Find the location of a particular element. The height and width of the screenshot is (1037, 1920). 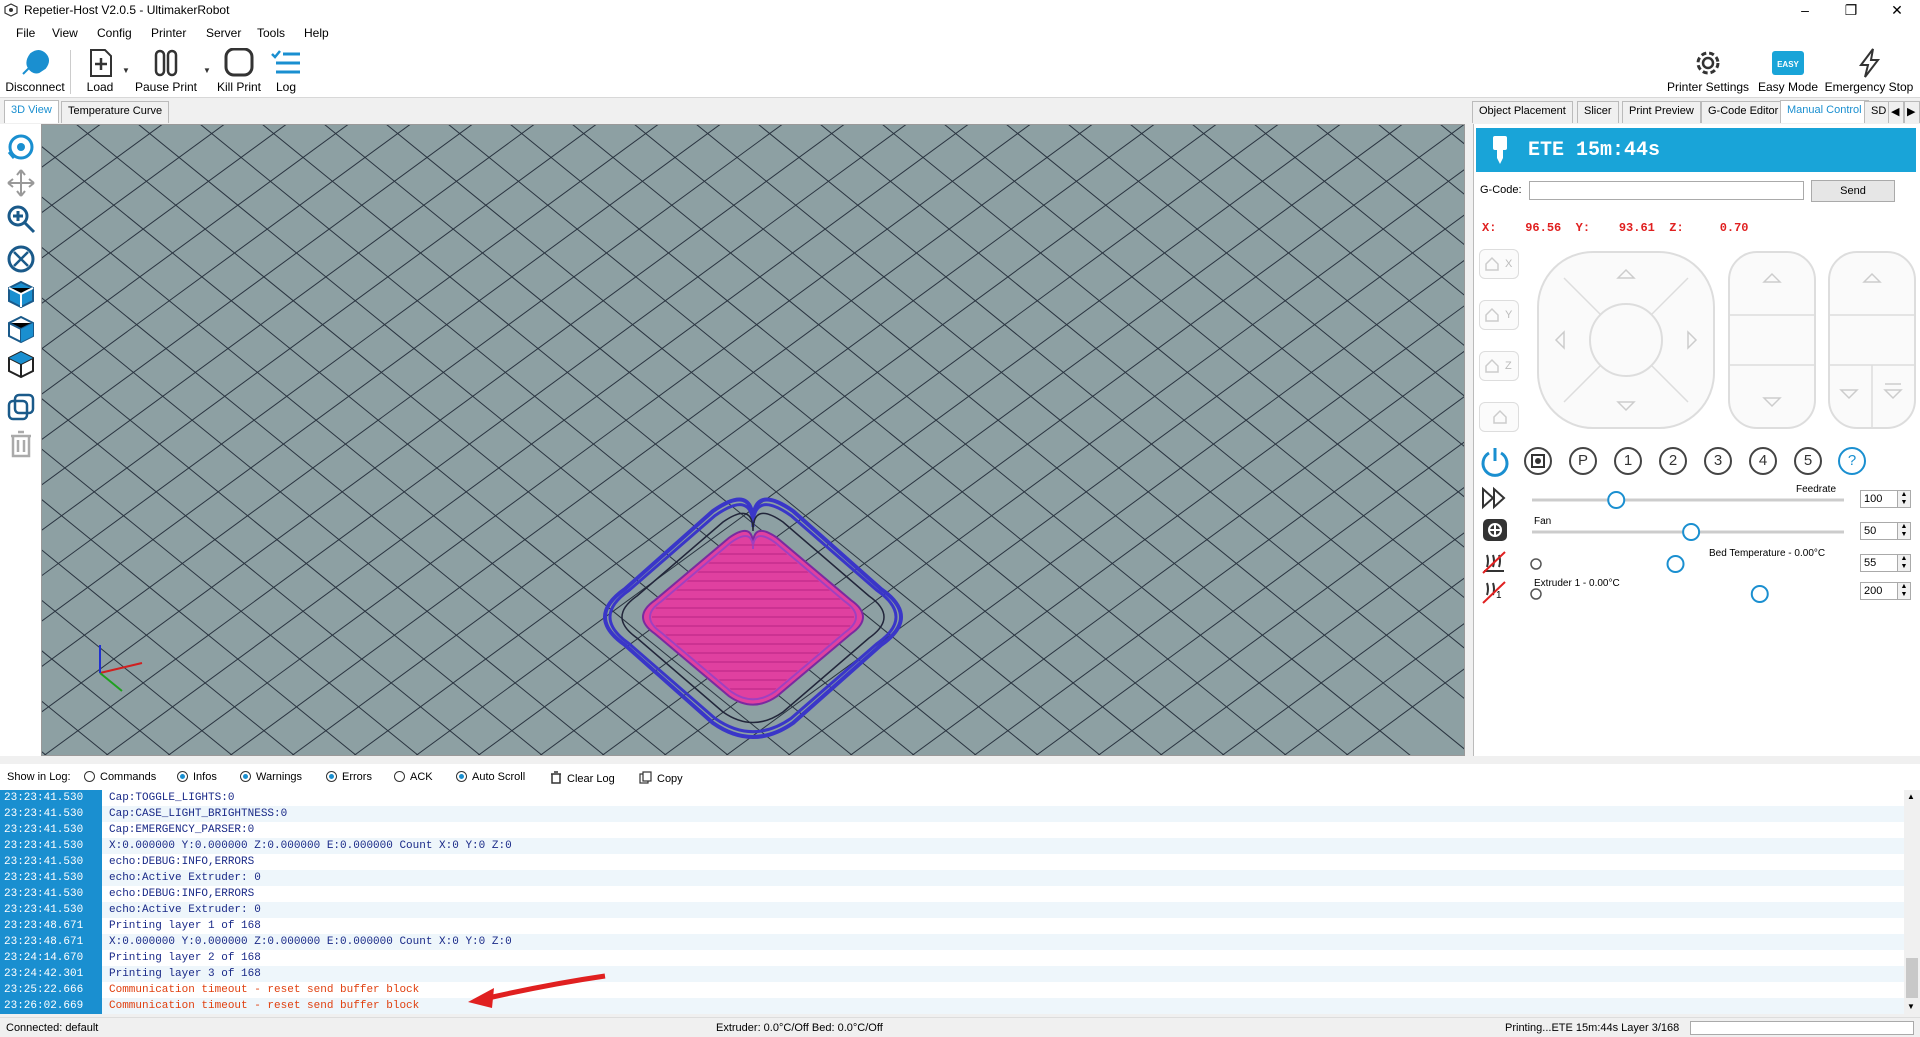

fast-forward-icon is located at coordinates (1494, 498).